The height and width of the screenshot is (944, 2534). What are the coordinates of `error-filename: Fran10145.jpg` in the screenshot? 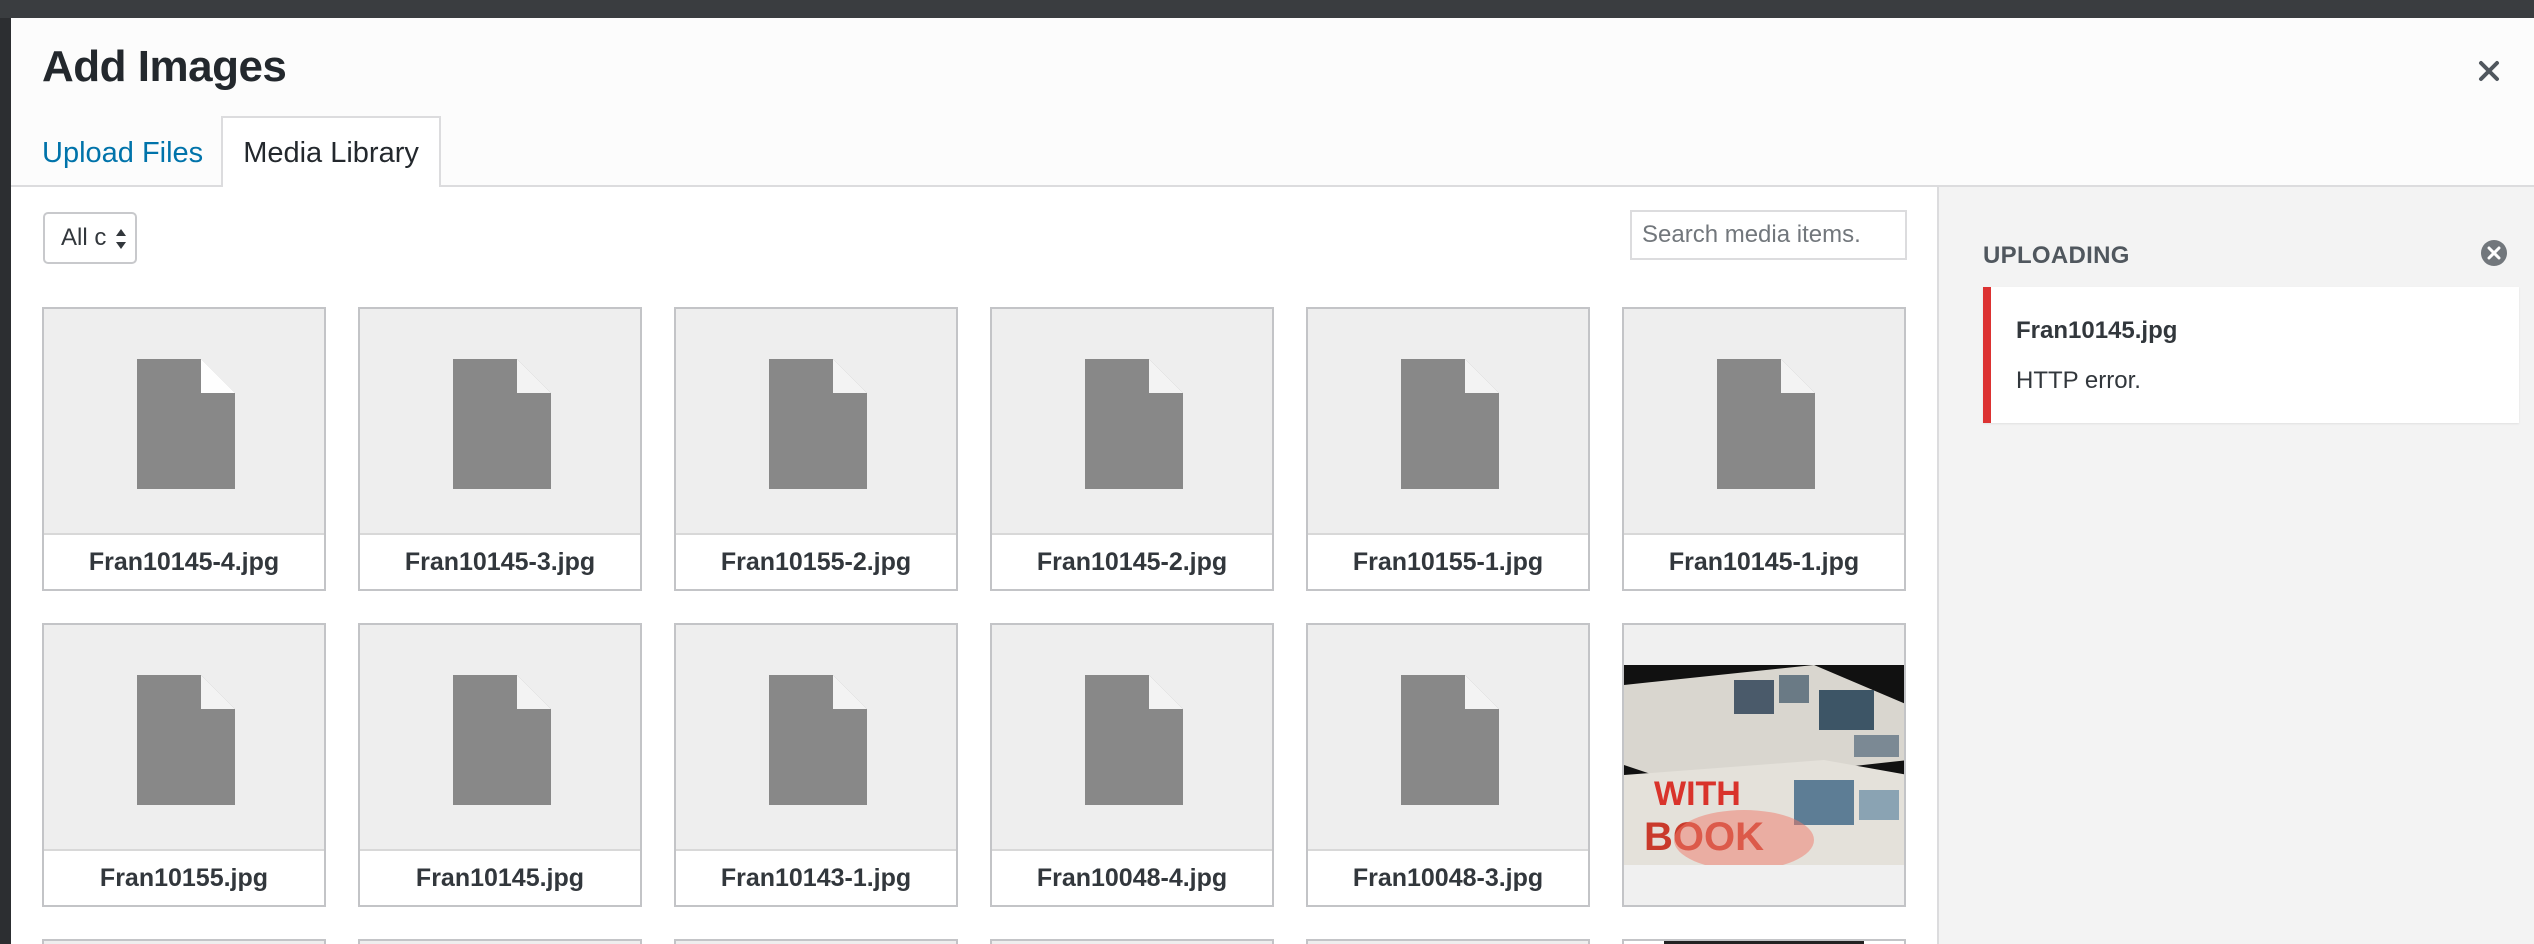 It's located at (2097, 330).